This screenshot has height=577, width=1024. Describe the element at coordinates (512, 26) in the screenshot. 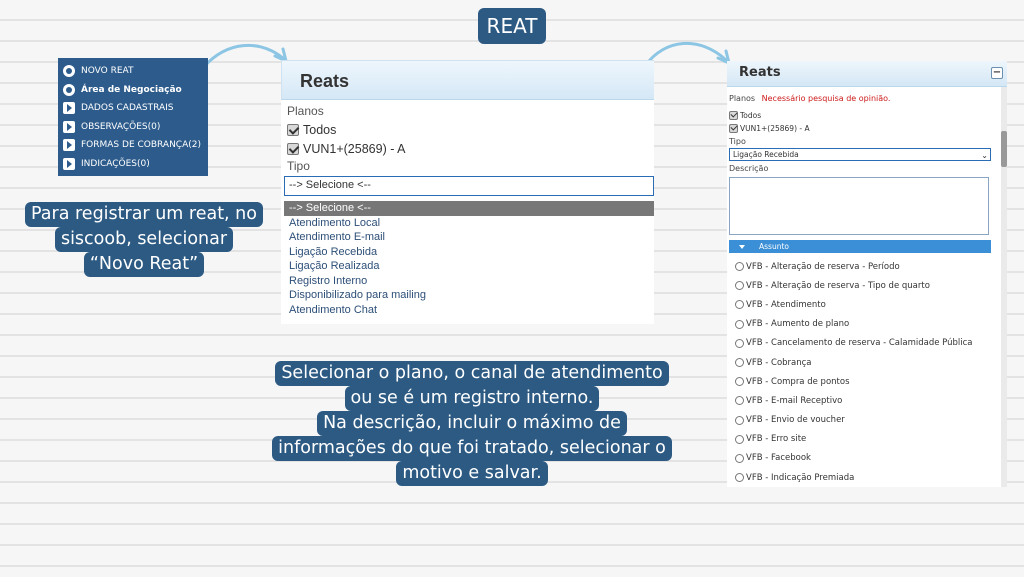

I see `page-title: REAT` at that location.